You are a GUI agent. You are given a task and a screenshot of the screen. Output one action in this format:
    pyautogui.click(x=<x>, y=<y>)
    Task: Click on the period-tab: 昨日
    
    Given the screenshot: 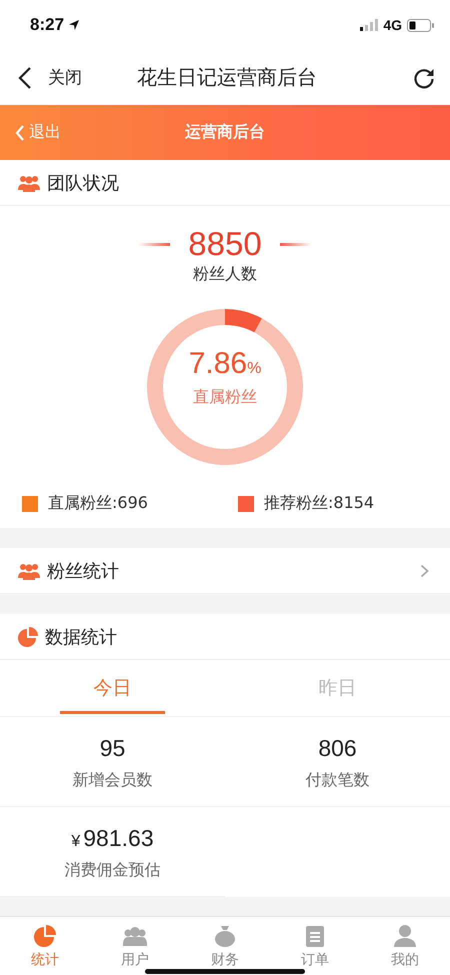 What is the action you would take?
    pyautogui.click(x=337, y=688)
    